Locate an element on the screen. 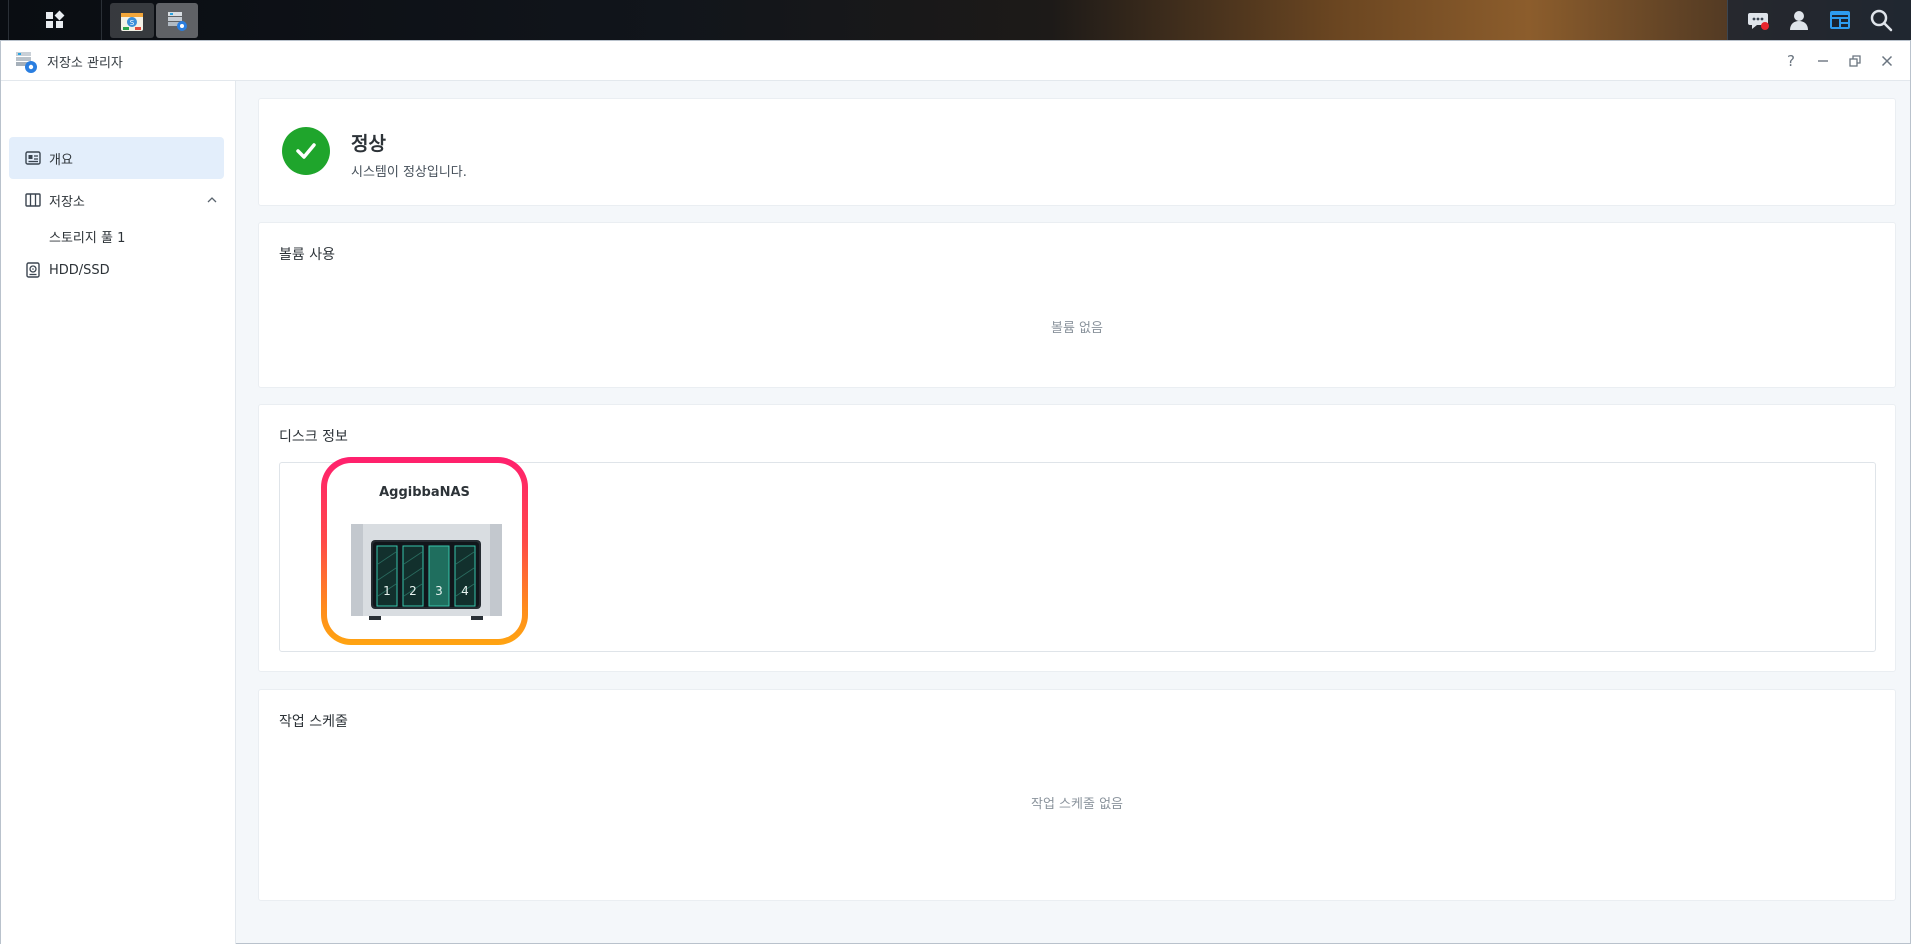 Image resolution: width=1911 pixels, height=944 pixels. overview-icon is located at coordinates (33, 158).